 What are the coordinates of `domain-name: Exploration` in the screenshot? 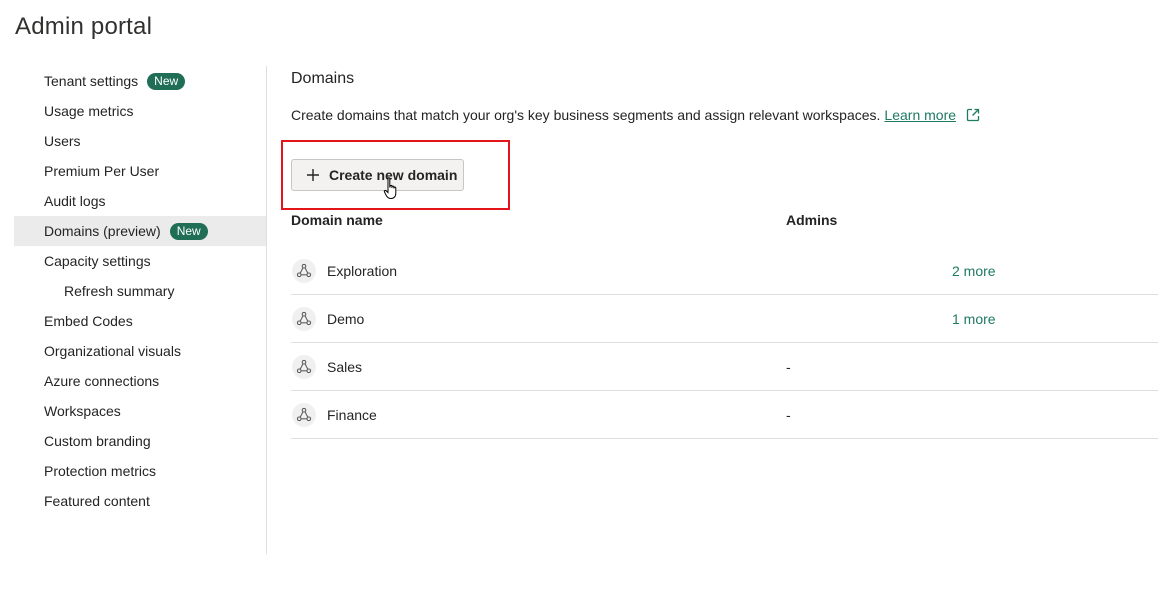 It's located at (362, 271).